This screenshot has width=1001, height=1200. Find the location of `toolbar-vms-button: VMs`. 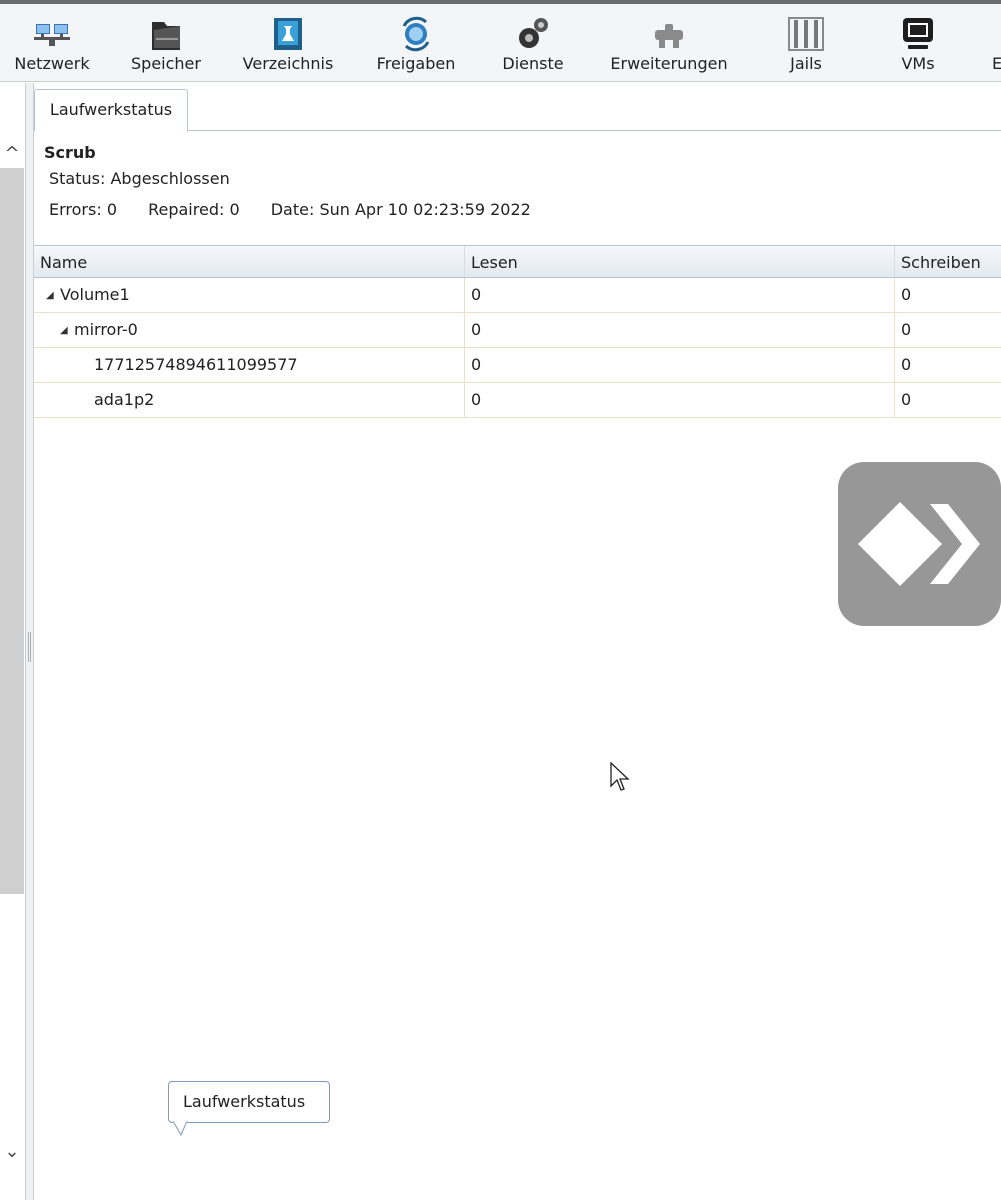

toolbar-vms-button: VMs is located at coordinates (918, 43).